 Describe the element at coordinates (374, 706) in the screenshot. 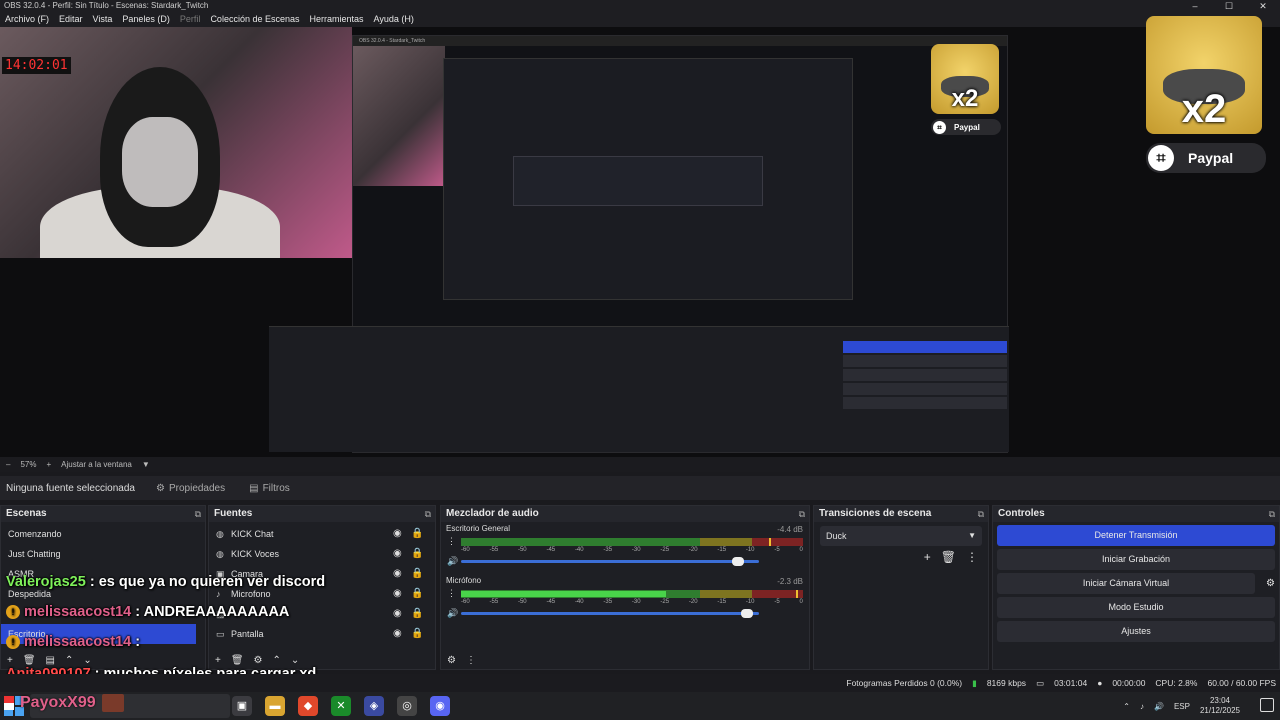

I see `app-icon: ◈` at that location.